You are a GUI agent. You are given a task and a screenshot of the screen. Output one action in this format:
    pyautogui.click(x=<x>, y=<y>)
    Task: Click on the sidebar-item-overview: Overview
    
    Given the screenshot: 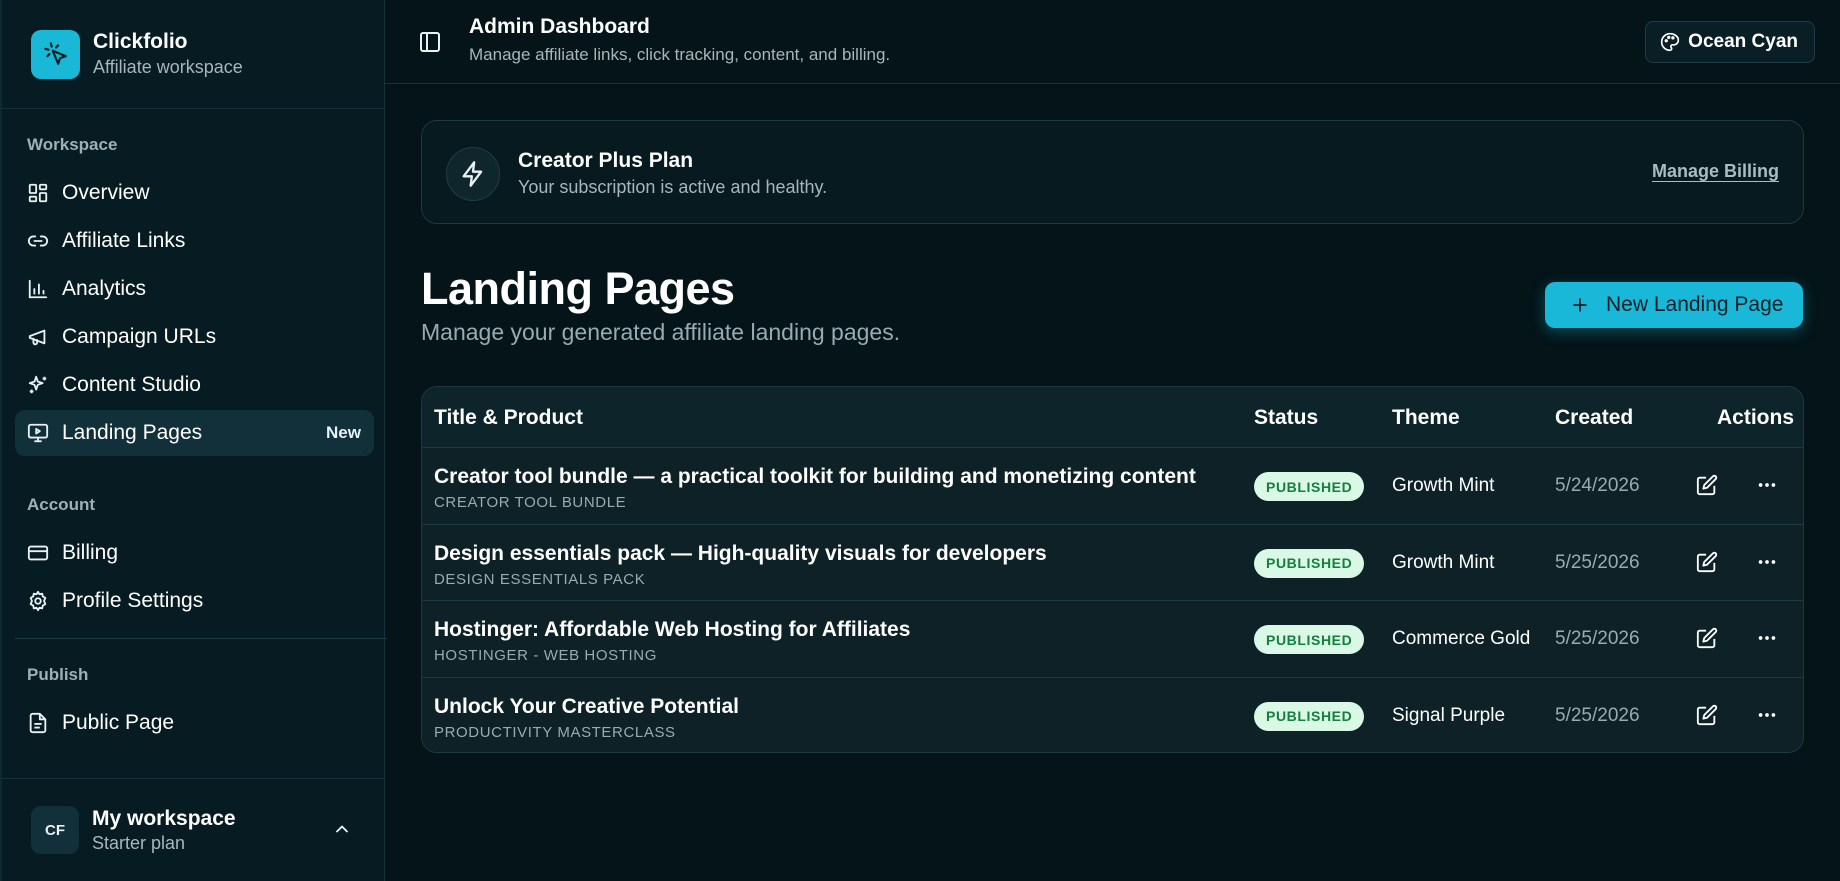 What is the action you would take?
    pyautogui.click(x=194, y=193)
    